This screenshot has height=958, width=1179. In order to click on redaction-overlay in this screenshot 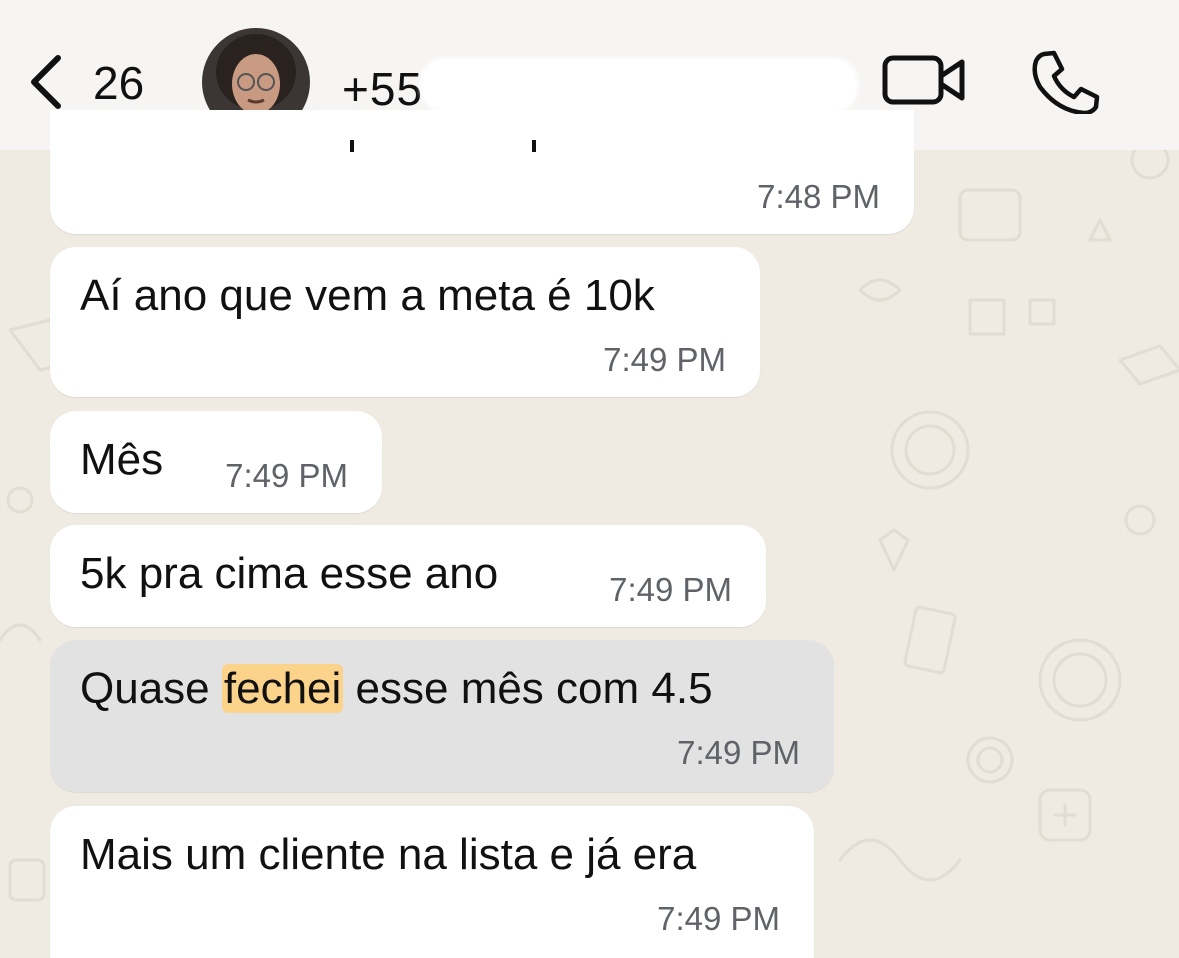, I will do `click(639, 85)`.